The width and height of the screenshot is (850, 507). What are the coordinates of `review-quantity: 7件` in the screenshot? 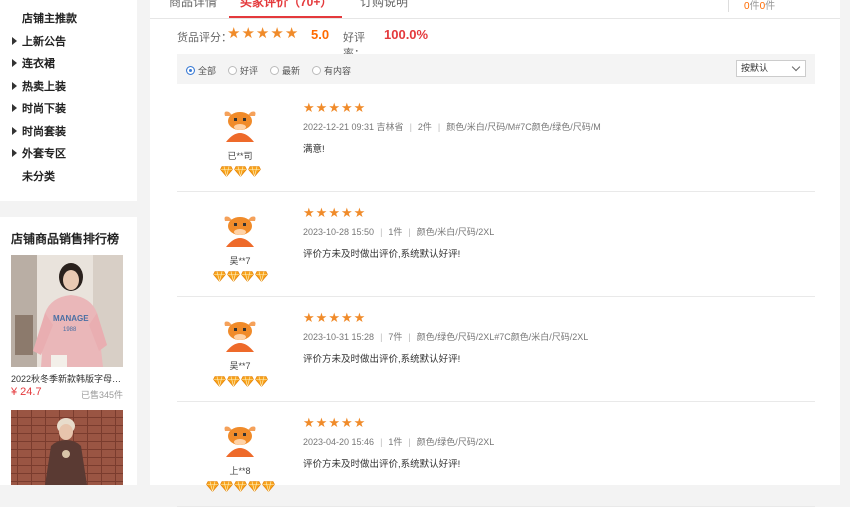 It's located at (395, 337).